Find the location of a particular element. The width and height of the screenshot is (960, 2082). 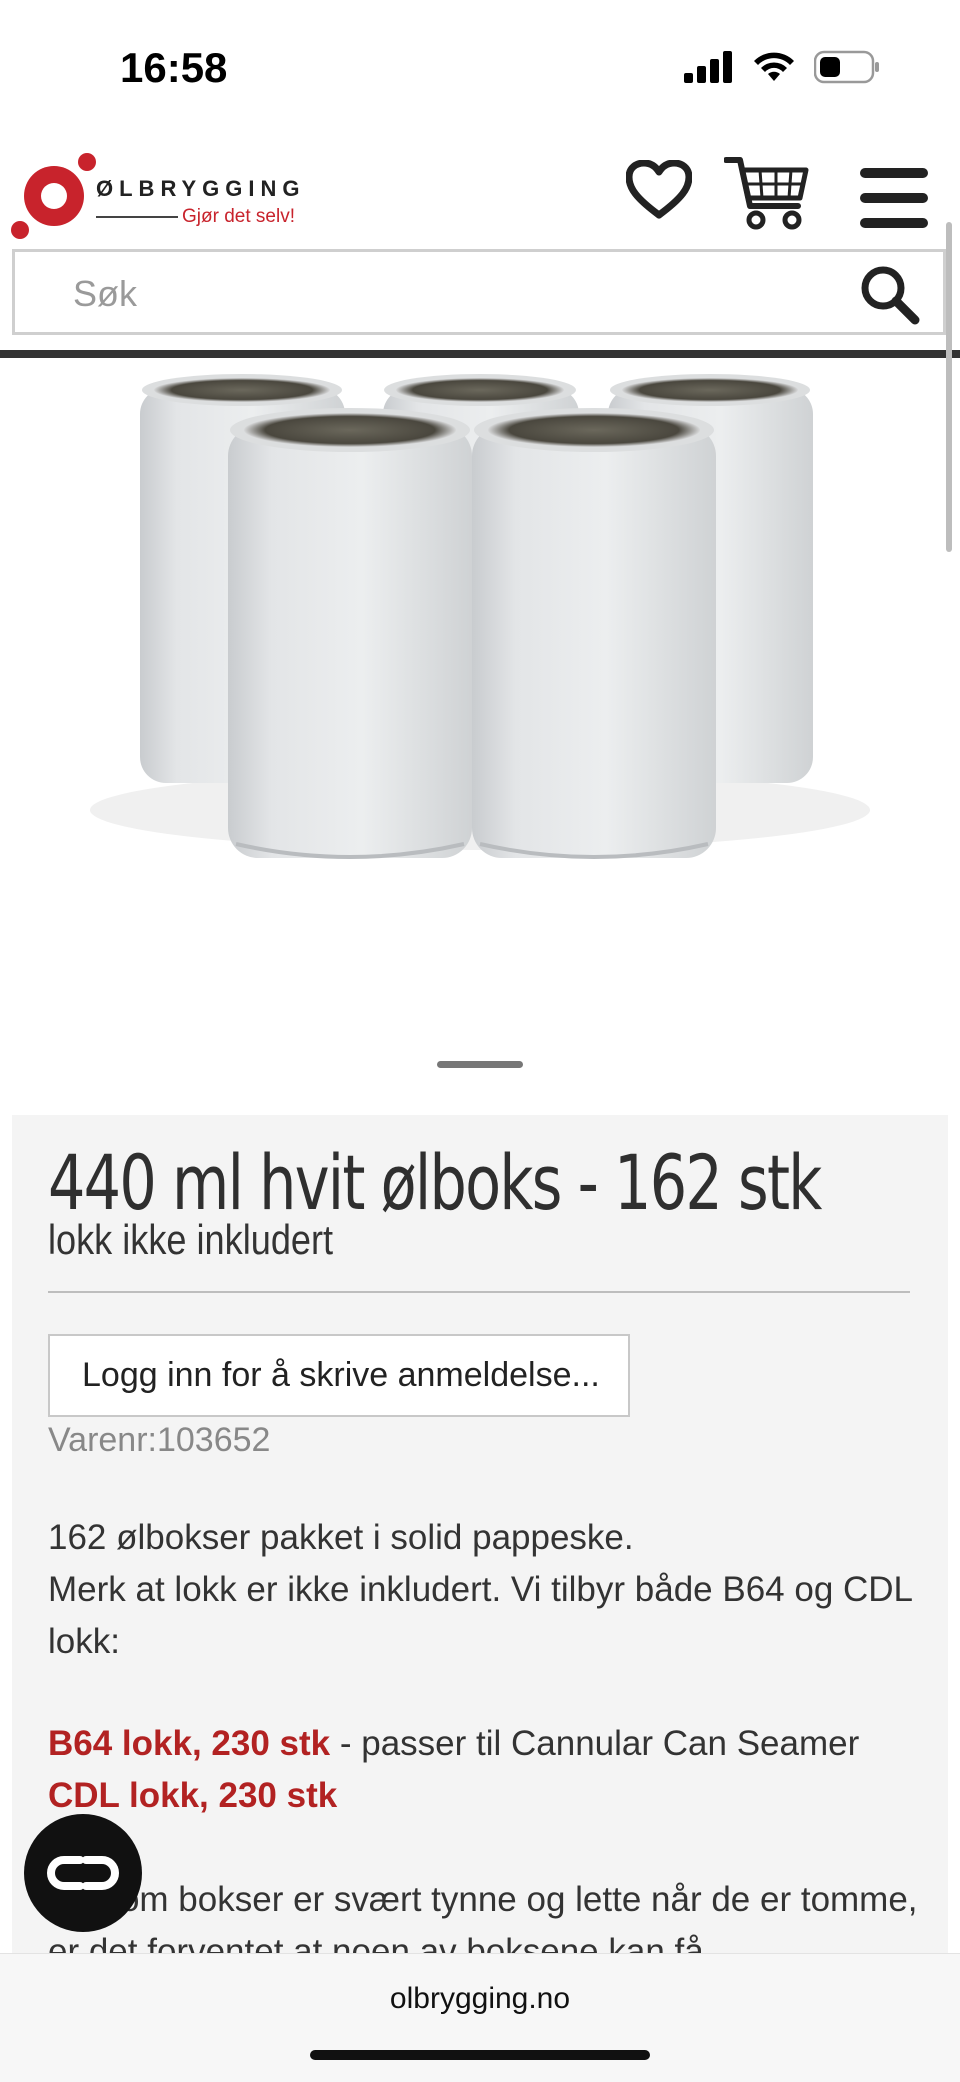

can-front-left is located at coordinates (350, 633).